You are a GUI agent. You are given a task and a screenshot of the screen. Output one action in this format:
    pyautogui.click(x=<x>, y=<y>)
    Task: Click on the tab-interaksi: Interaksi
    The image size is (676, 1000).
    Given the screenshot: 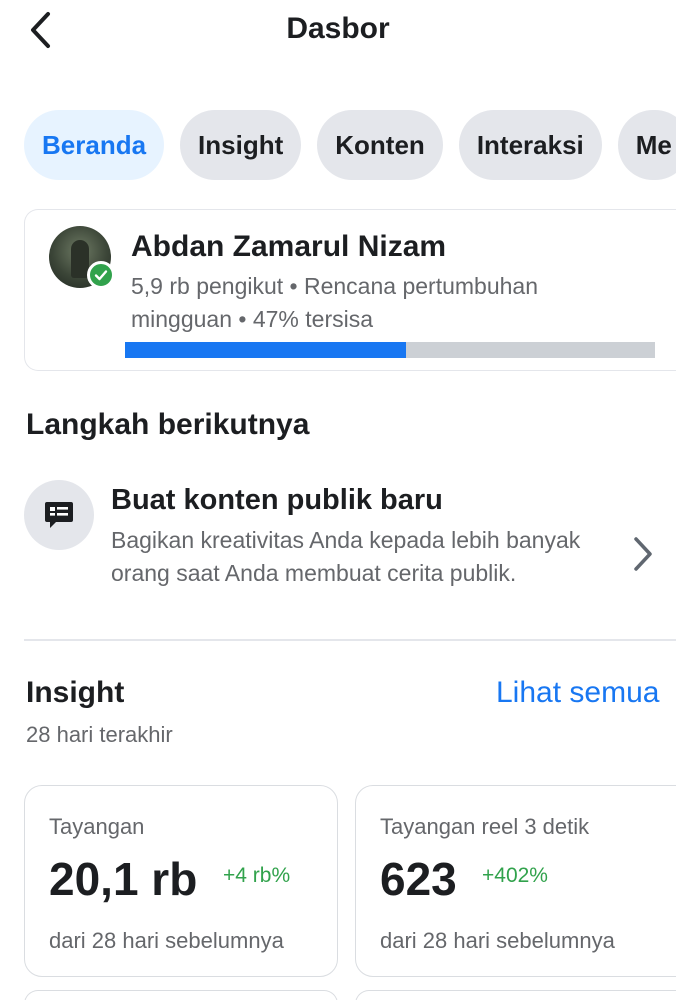 What is the action you would take?
    pyautogui.click(x=530, y=145)
    